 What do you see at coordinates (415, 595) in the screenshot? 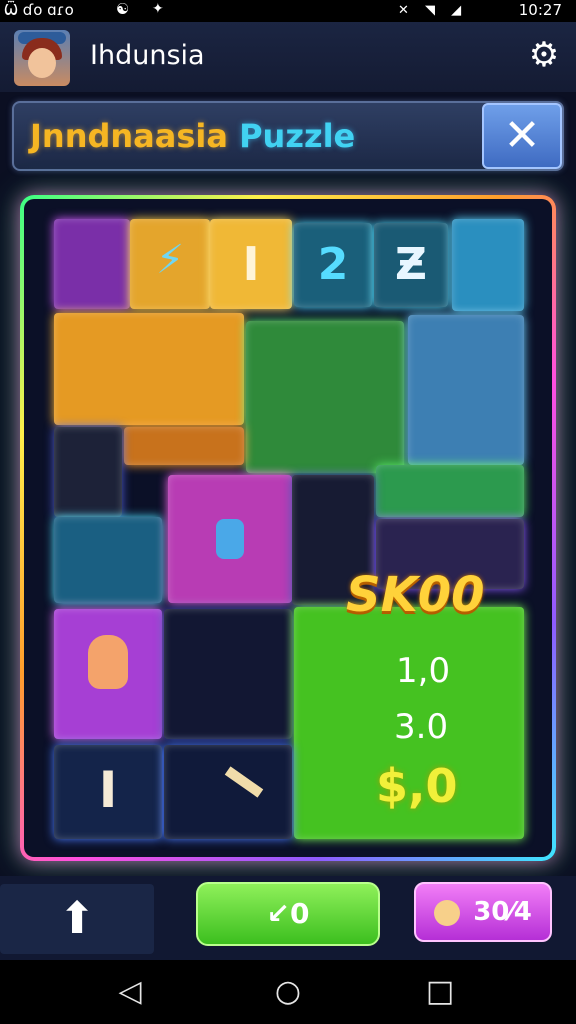
I see `score-label: SK00` at bounding box center [415, 595].